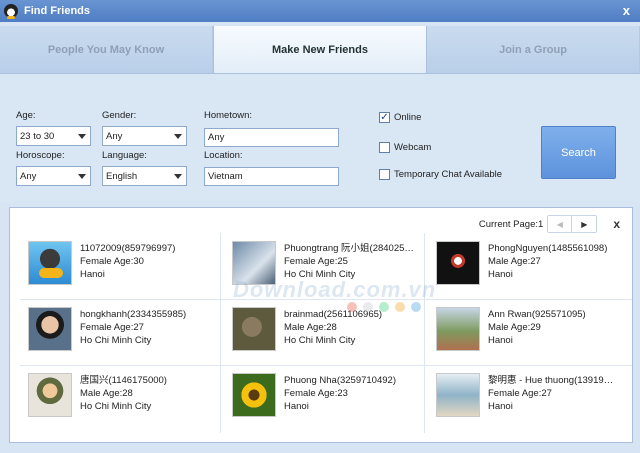 This screenshot has height=453, width=640. I want to click on title-bar: Find Friends x, so click(320, 11).